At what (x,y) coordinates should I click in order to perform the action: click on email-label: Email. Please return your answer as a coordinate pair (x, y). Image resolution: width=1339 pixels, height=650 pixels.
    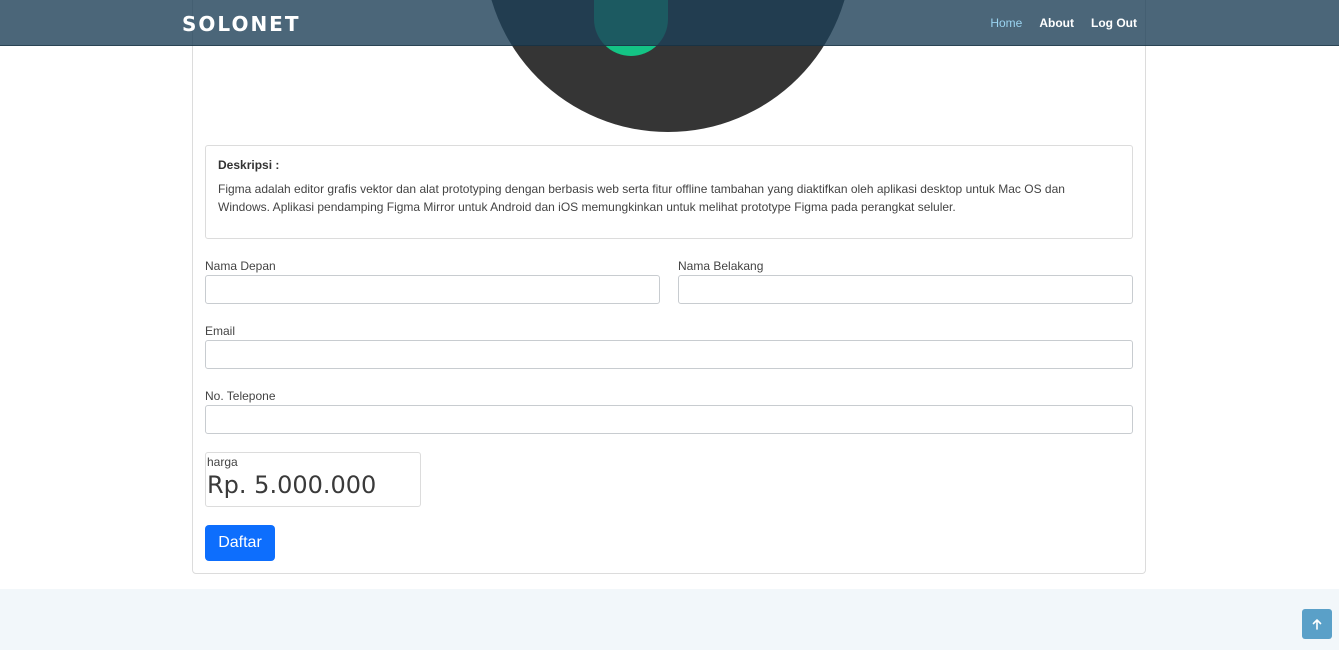
    Looking at the image, I should click on (220, 331).